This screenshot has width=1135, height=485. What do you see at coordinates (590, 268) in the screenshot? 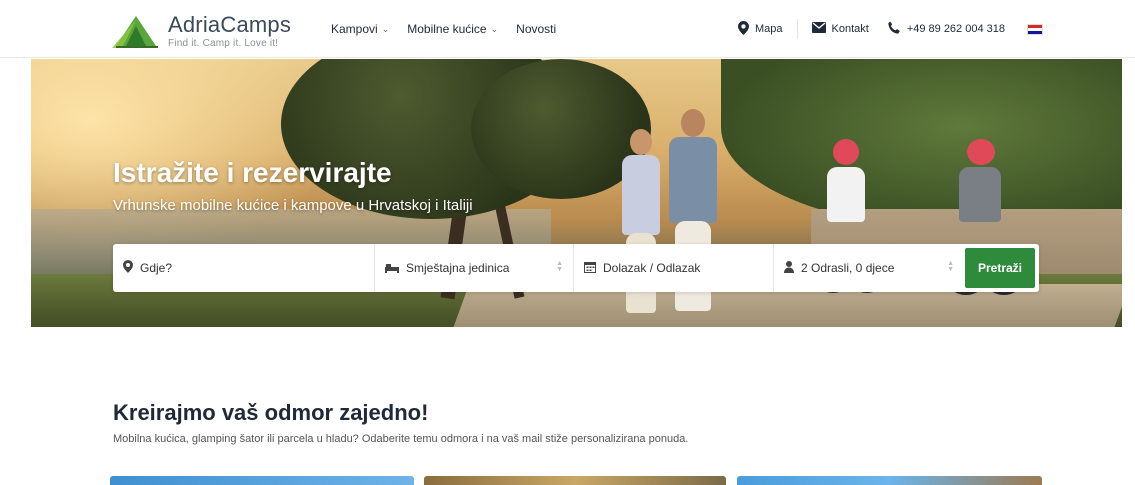
I see `calendar-icon` at bounding box center [590, 268].